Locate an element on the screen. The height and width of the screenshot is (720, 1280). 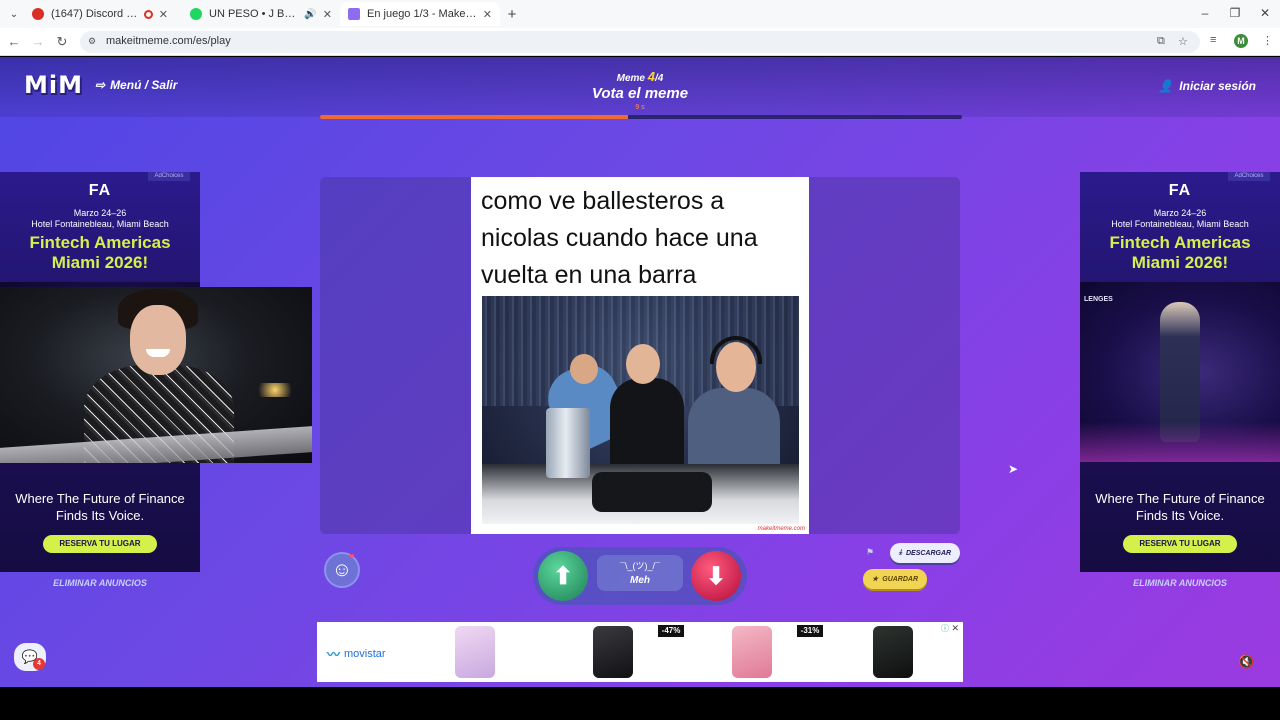
download-button: ⤓ DESCARGAR is located at coordinates (925, 553).